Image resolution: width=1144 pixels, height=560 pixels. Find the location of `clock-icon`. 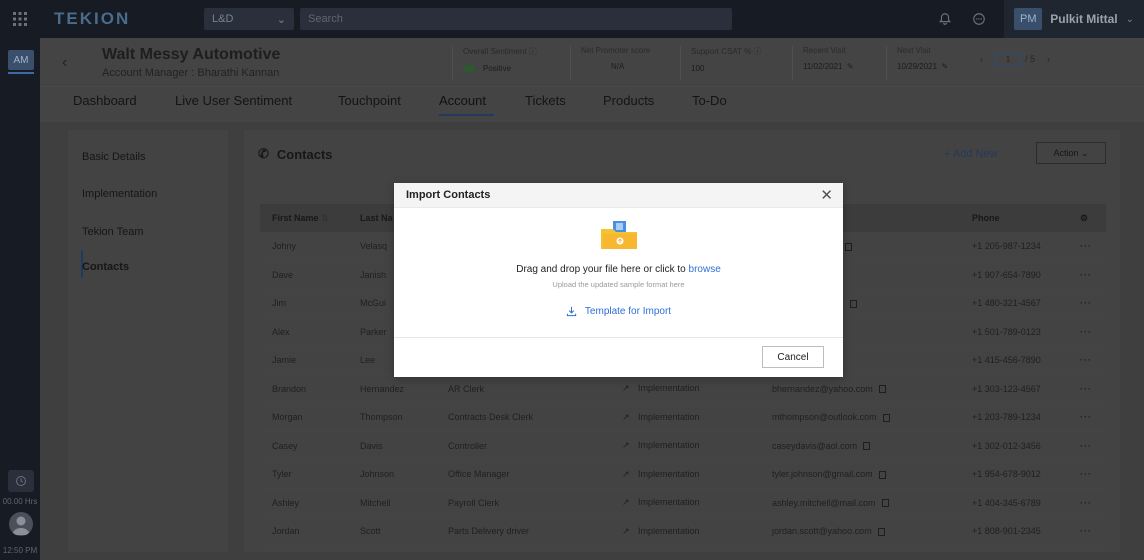

clock-icon is located at coordinates (21, 481).